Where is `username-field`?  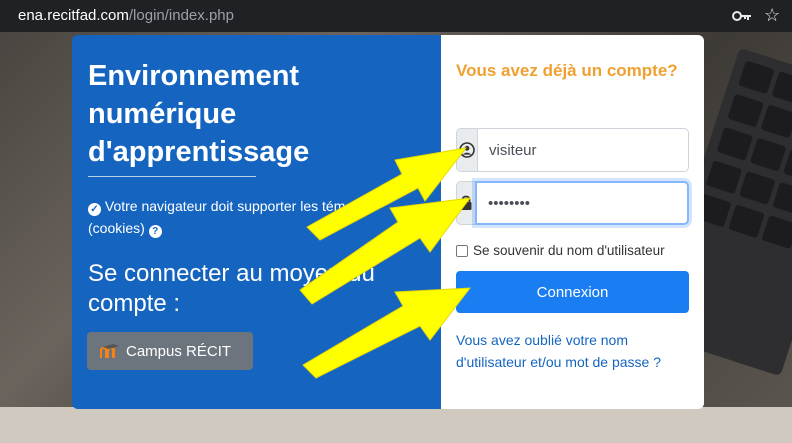
username-field is located at coordinates (572, 150).